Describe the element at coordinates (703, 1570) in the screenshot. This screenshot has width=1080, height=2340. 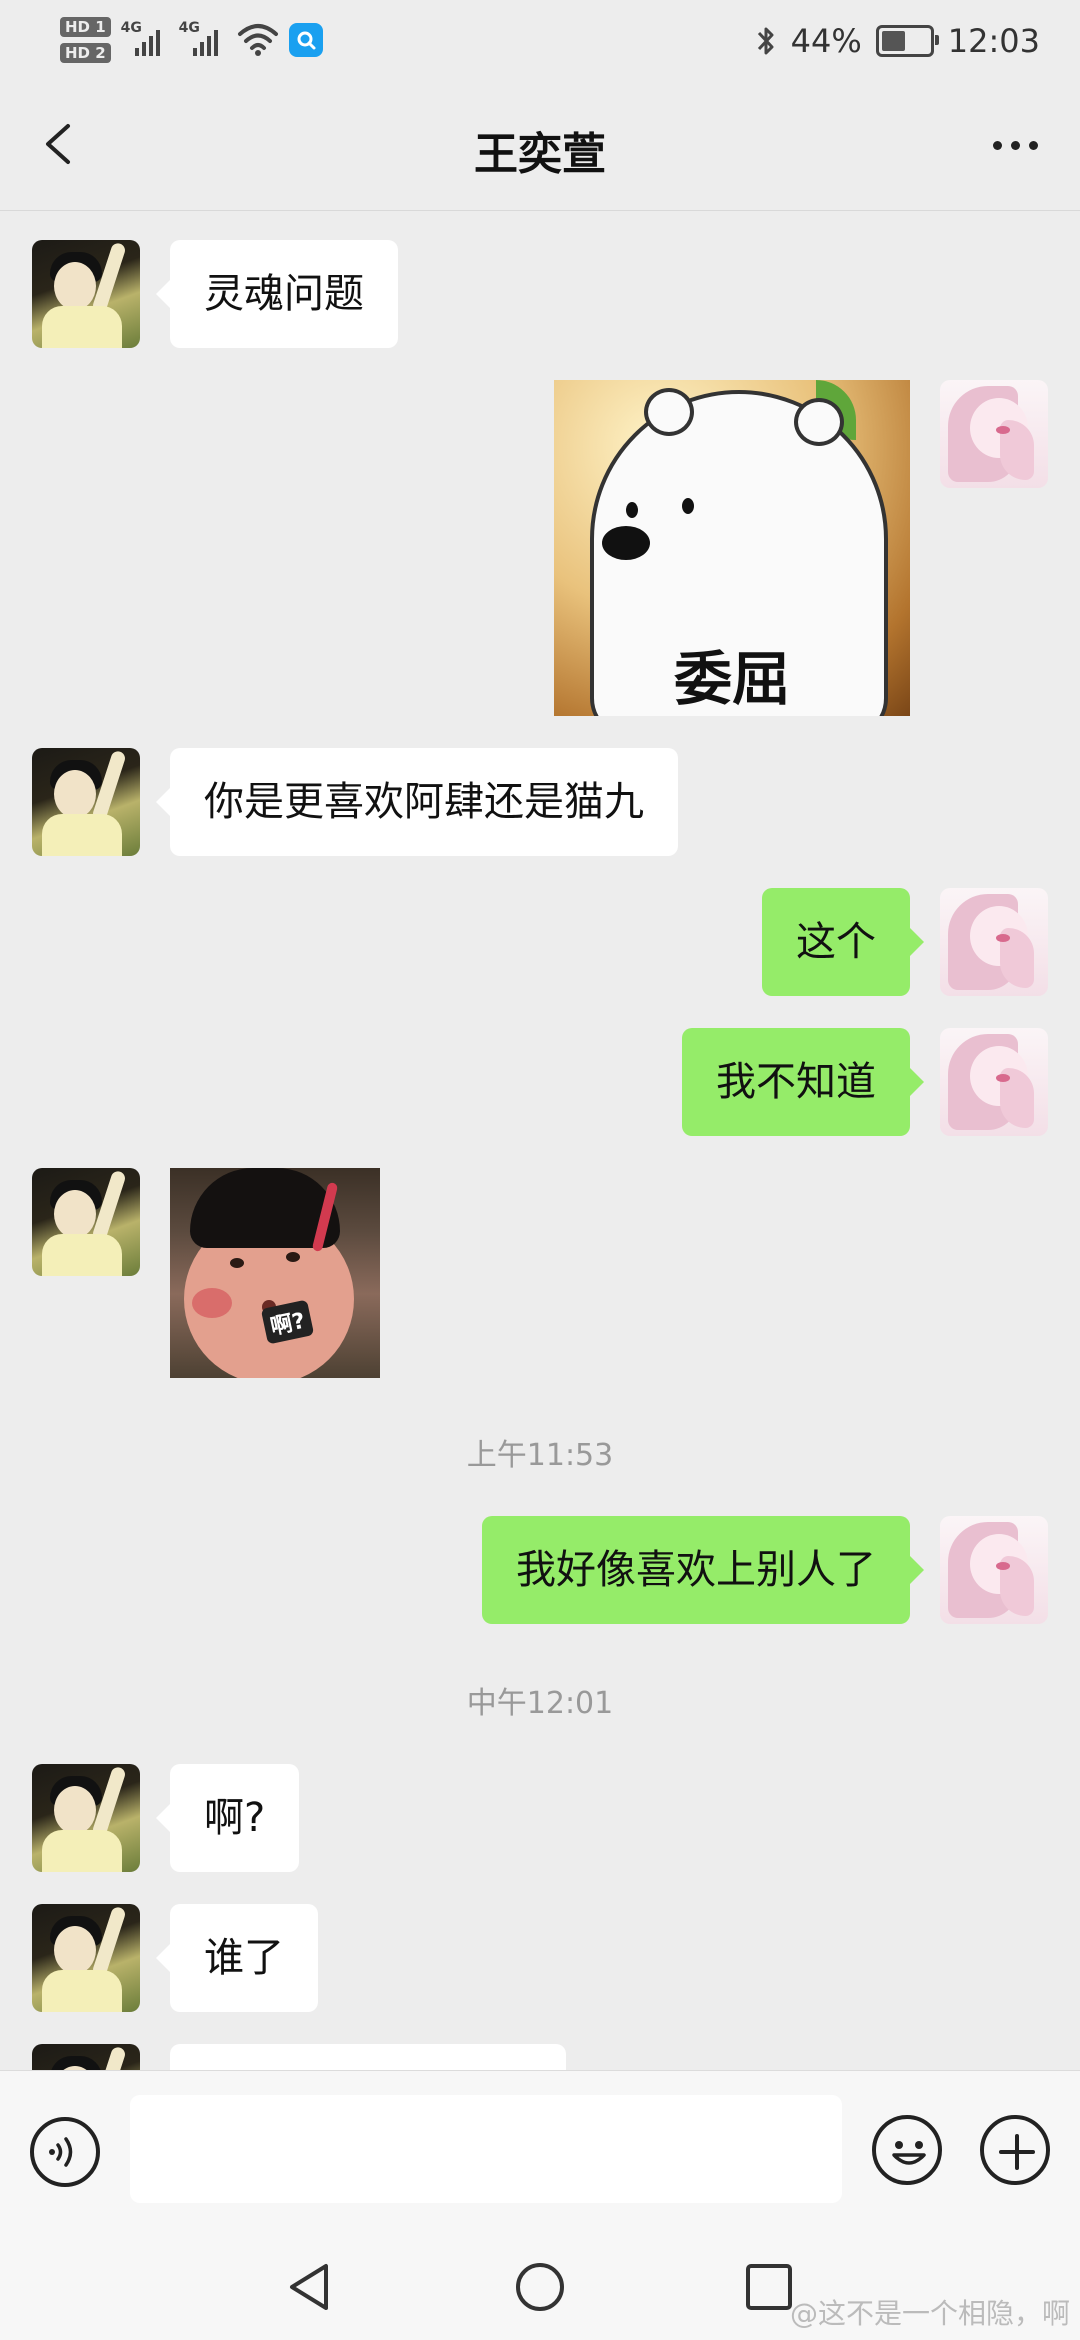
I see `message-bubble-sent: 我好像喜欢上别人了` at that location.